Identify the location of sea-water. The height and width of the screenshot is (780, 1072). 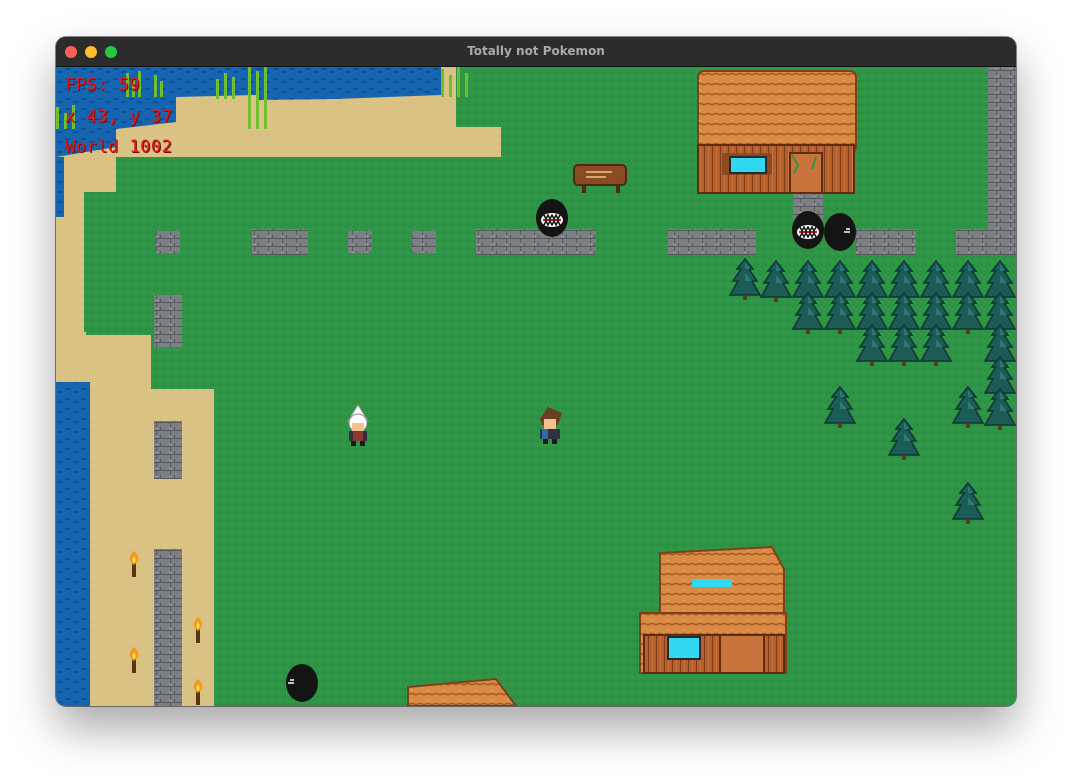
(73, 544).